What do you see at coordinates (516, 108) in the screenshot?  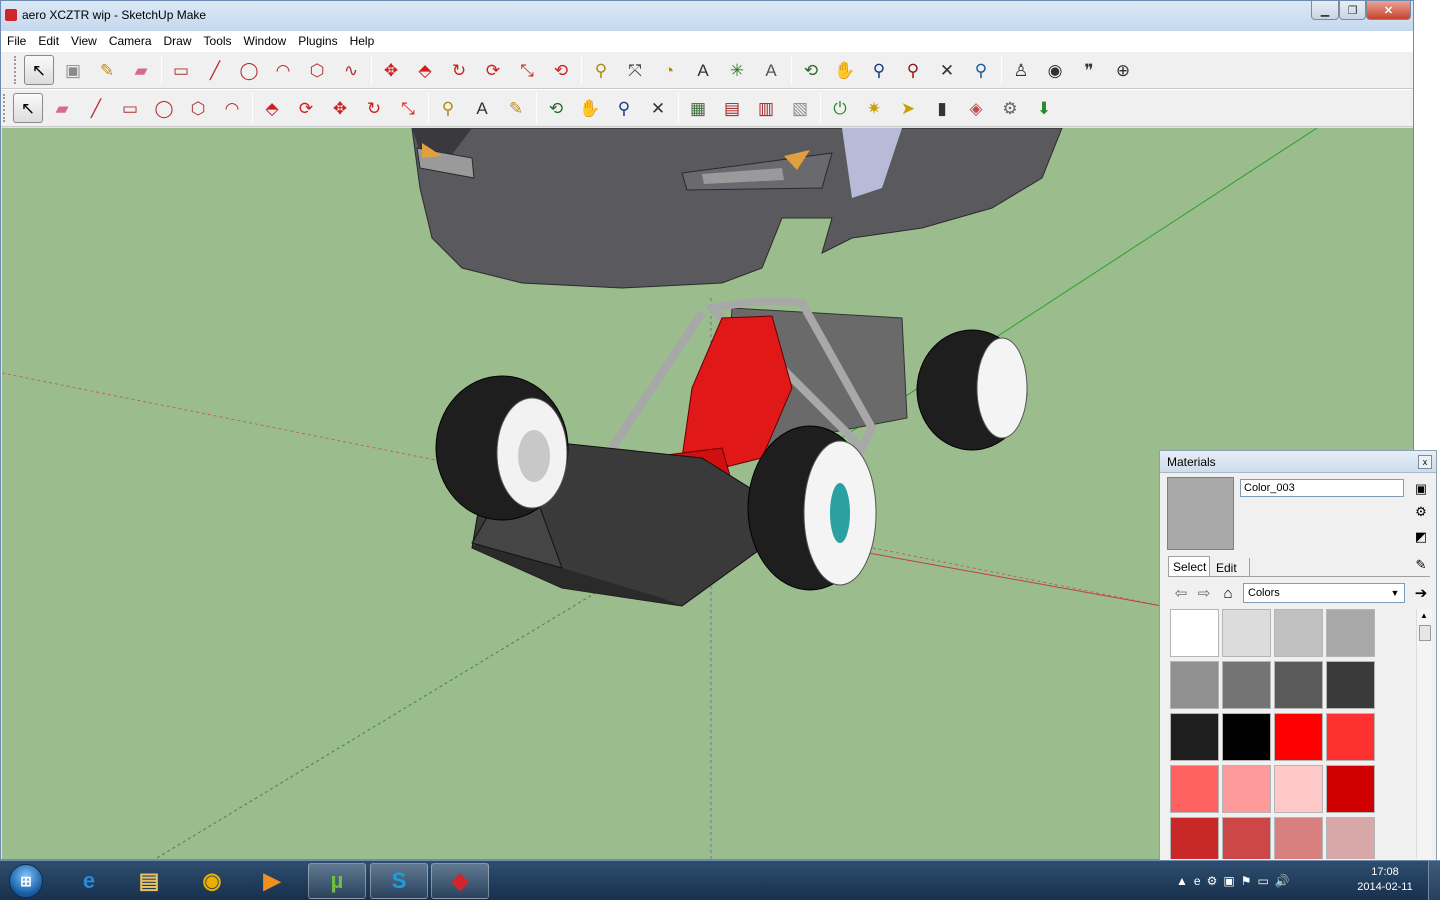 I see `paint-bucket-tool-2: ✎` at bounding box center [516, 108].